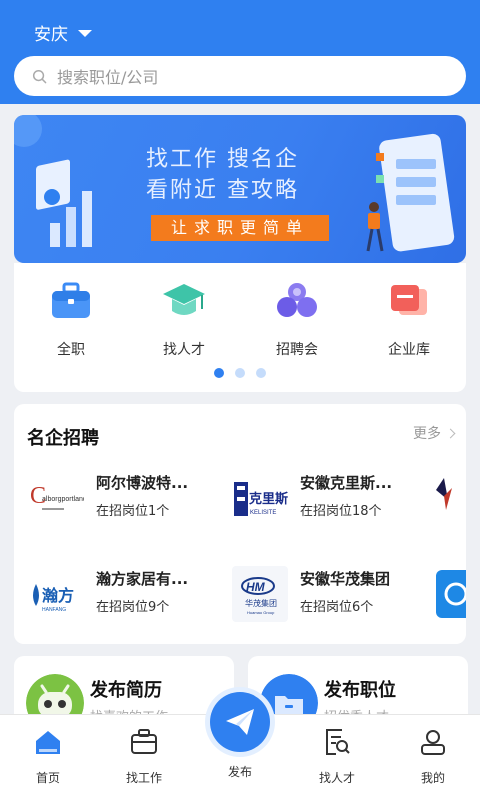 The height and width of the screenshot is (800, 480). Describe the element at coordinates (128, 594) in the screenshot. I see `company-card: 瀚方 HANFANG 瀚方家居有... 在招岗位9个` at that location.